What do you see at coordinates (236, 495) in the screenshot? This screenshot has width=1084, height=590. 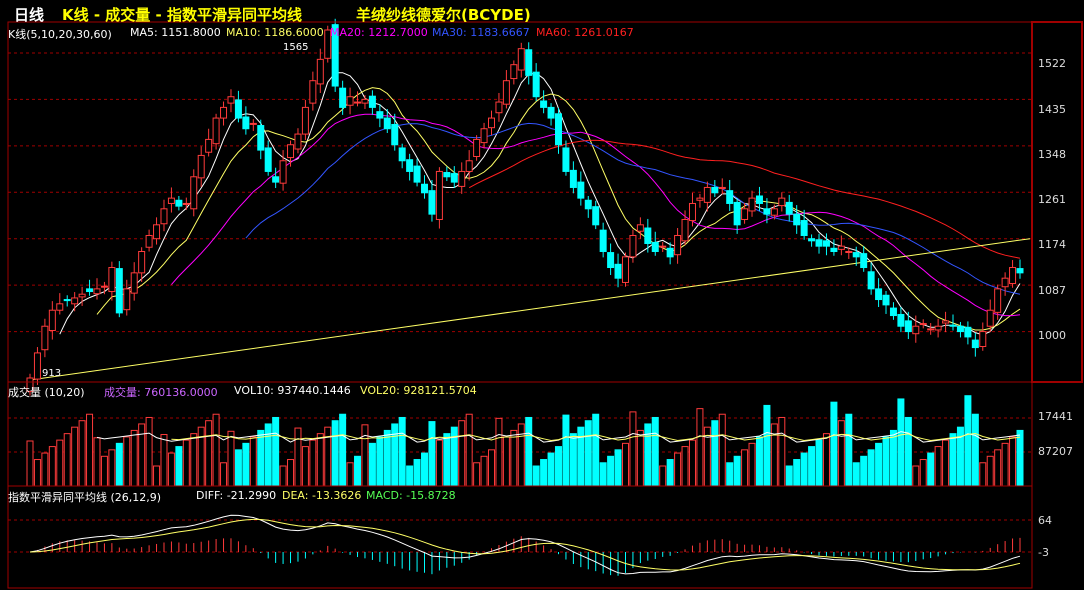 I see `diff-value: DIFF: -21.2990` at bounding box center [236, 495].